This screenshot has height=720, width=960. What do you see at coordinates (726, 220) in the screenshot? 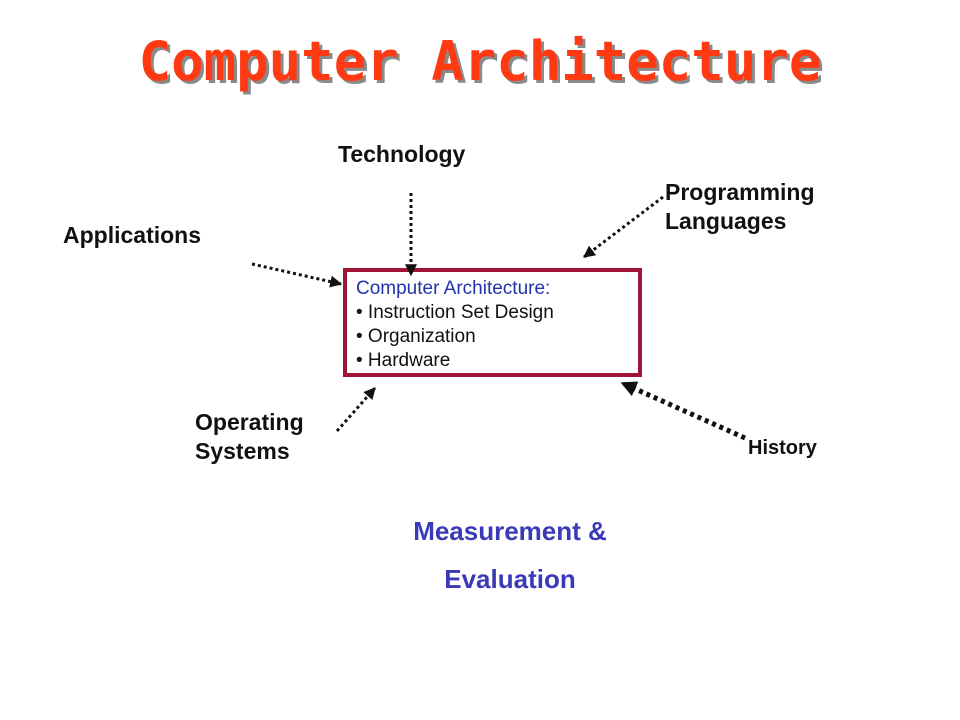
I see `label-programming-line-2: Languages` at bounding box center [726, 220].